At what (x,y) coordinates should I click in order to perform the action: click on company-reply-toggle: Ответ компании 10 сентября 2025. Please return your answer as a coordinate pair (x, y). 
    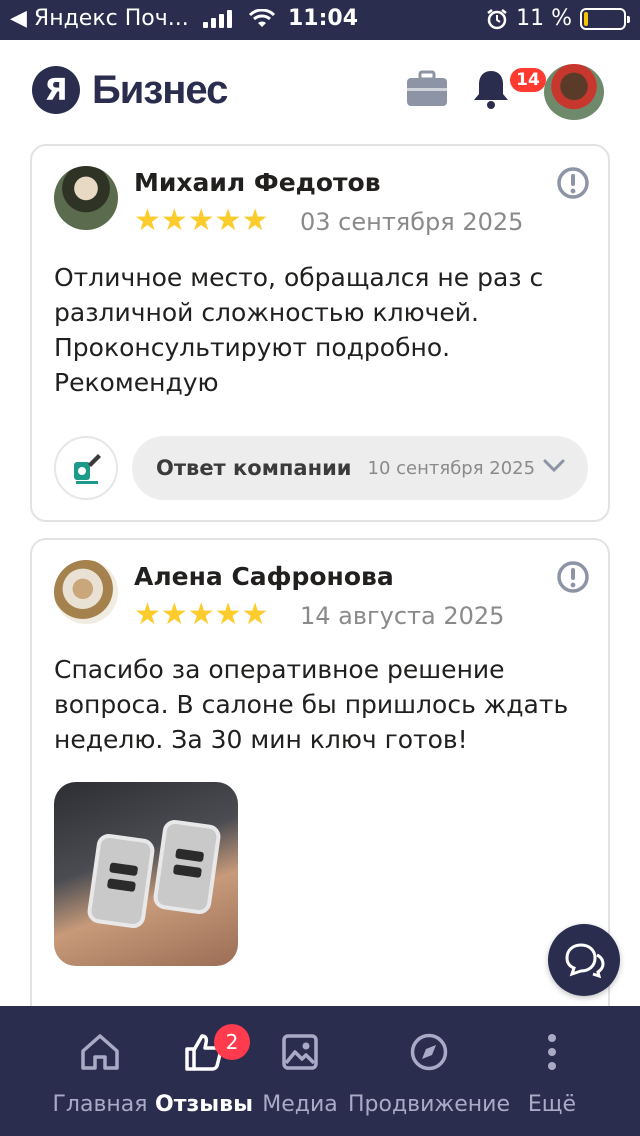
    Looking at the image, I should click on (360, 468).